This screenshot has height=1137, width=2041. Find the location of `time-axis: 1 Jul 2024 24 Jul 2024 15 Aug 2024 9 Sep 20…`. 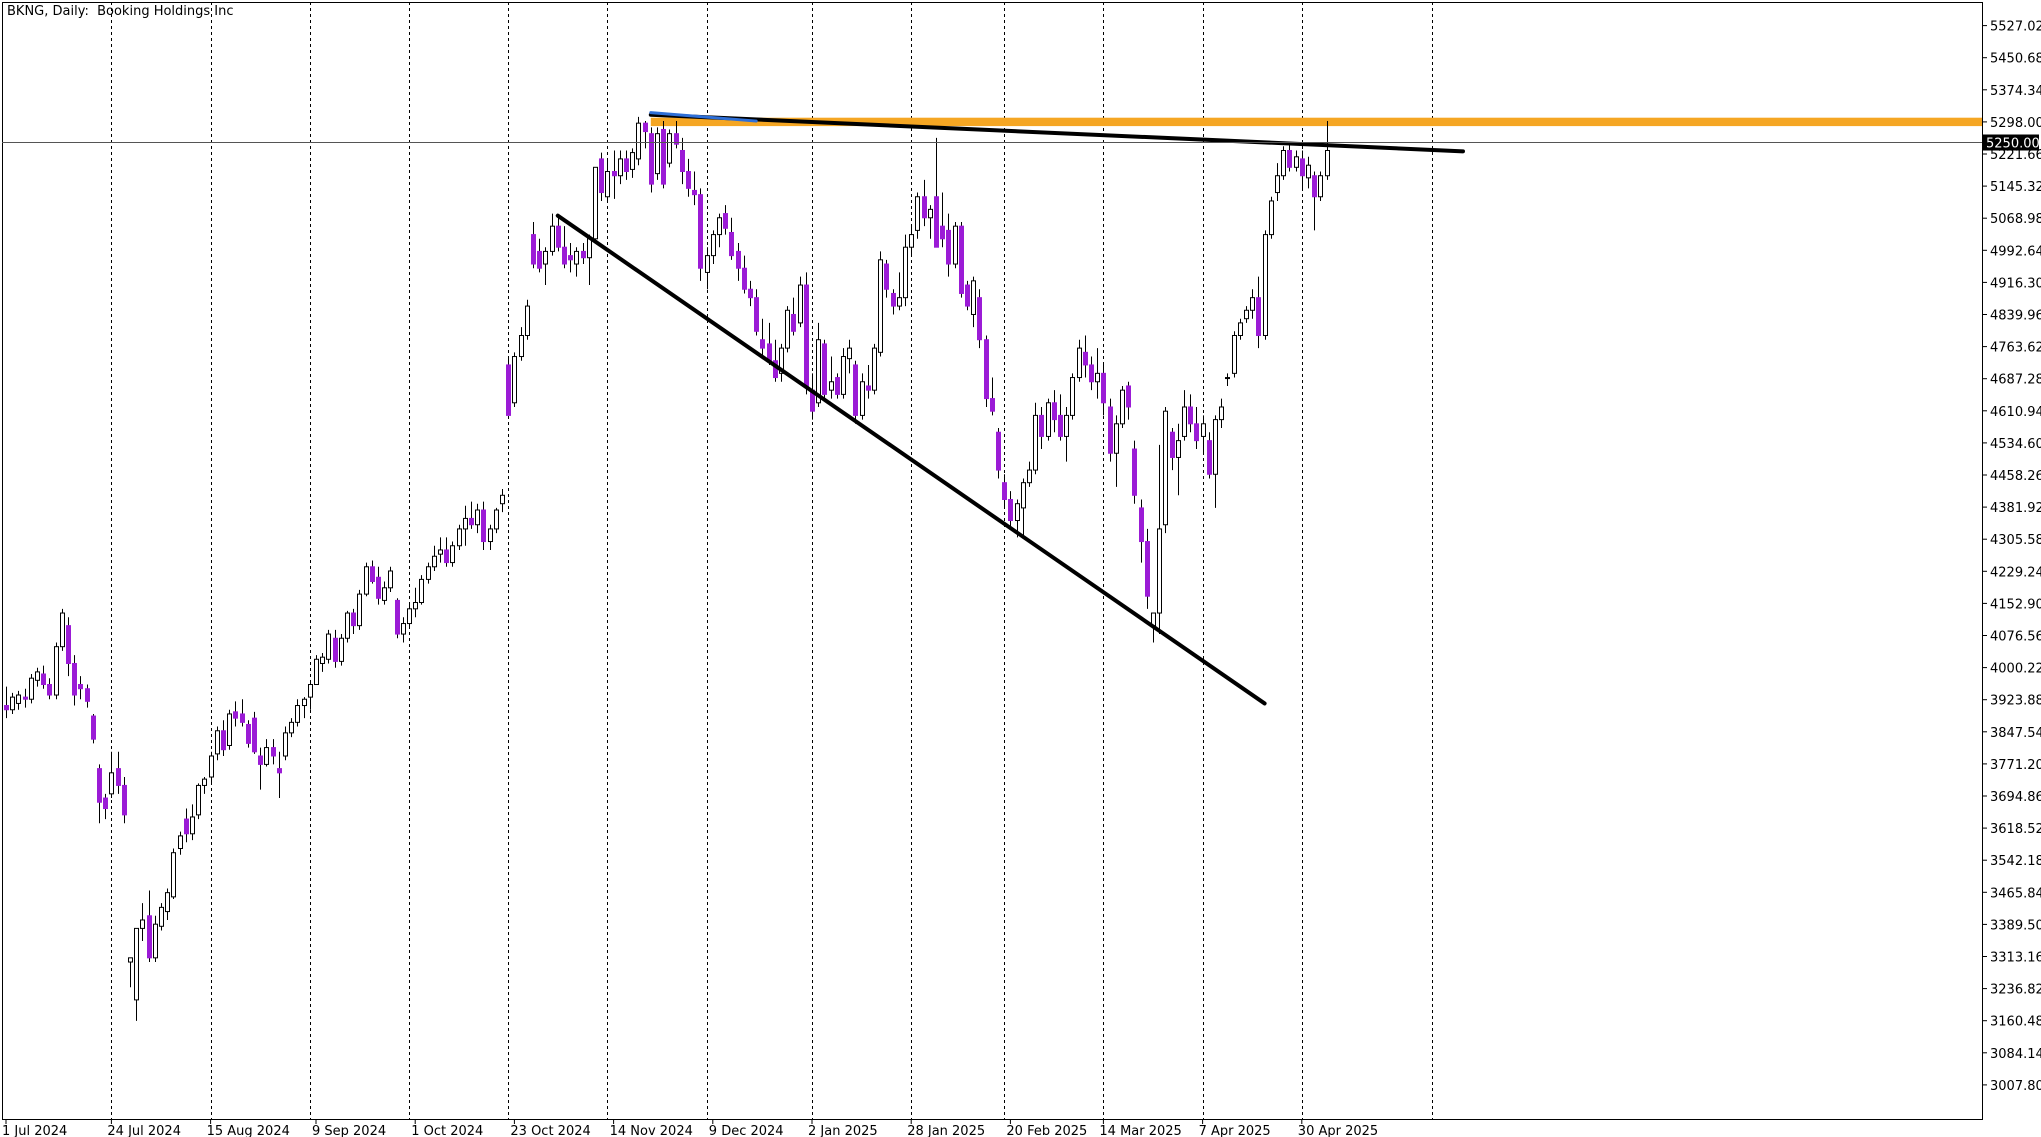

time-axis: 1 Jul 2024 24 Jul 2024 15 Aug 2024 9 Sep 20… is located at coordinates (690, 1128).